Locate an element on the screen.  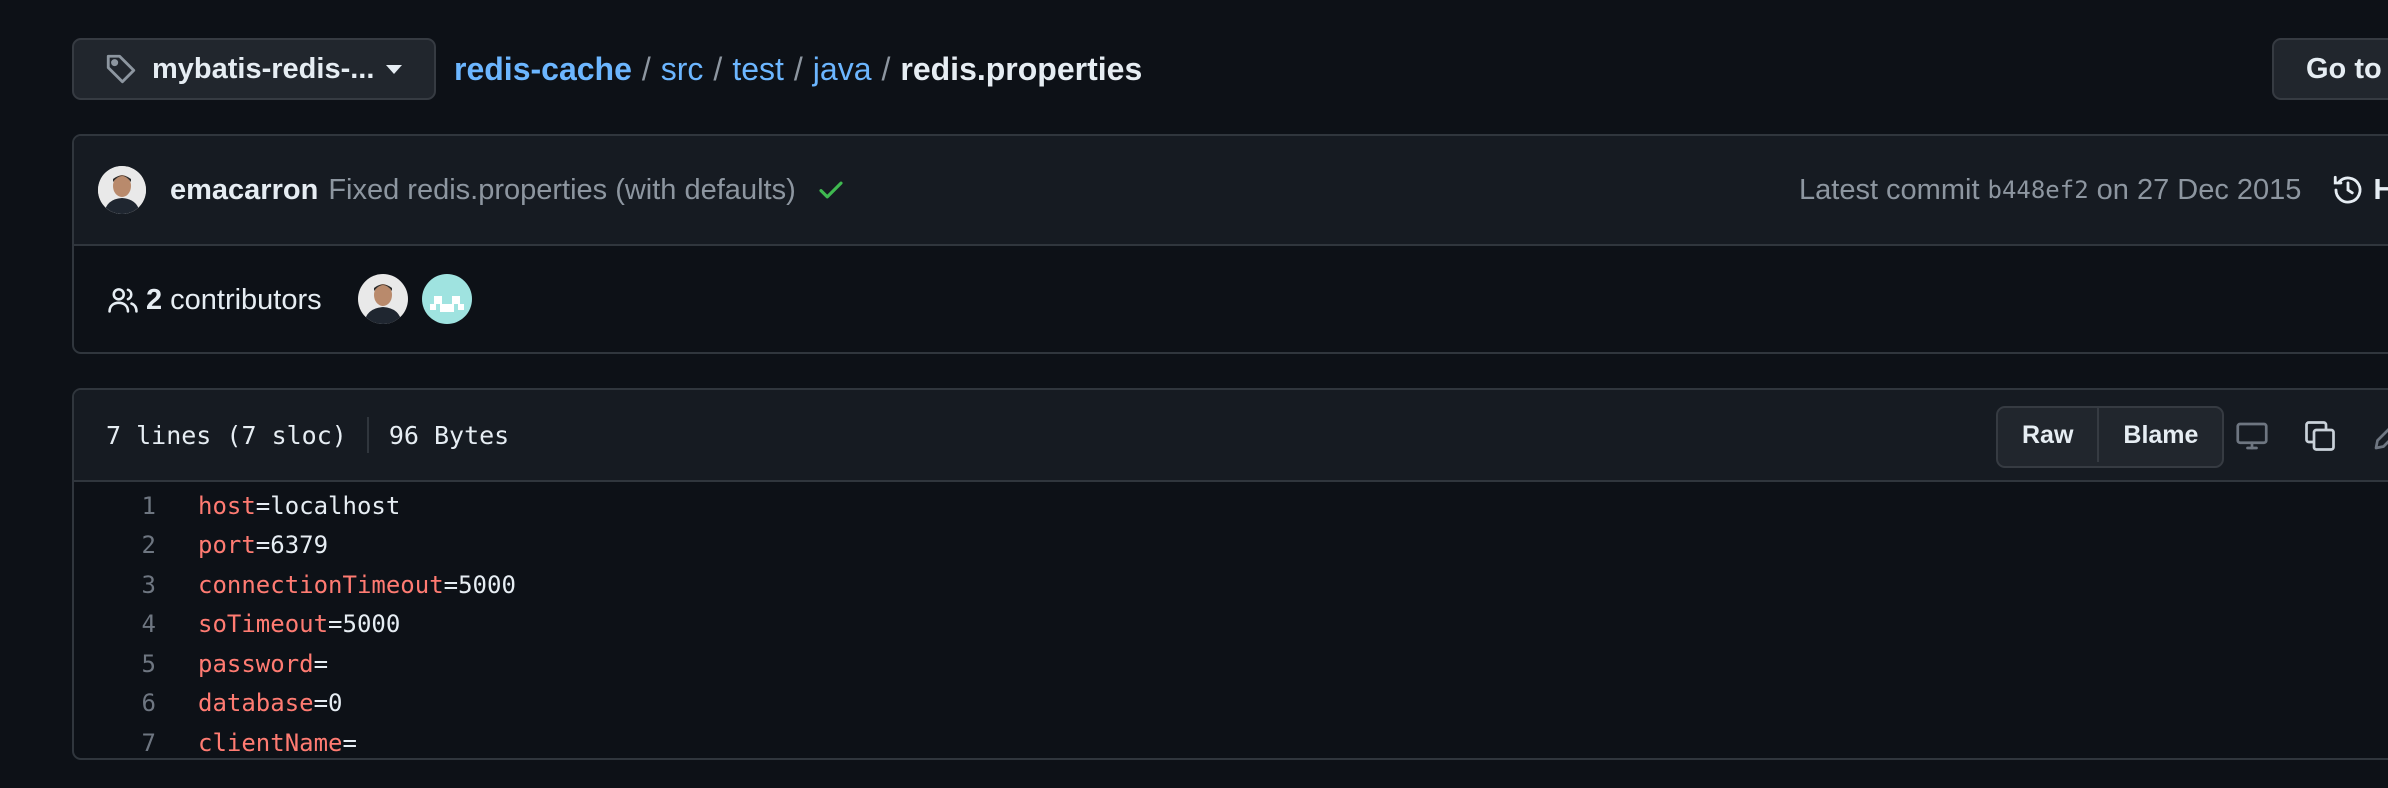
contributors-count: 2 is located at coordinates (154, 299).